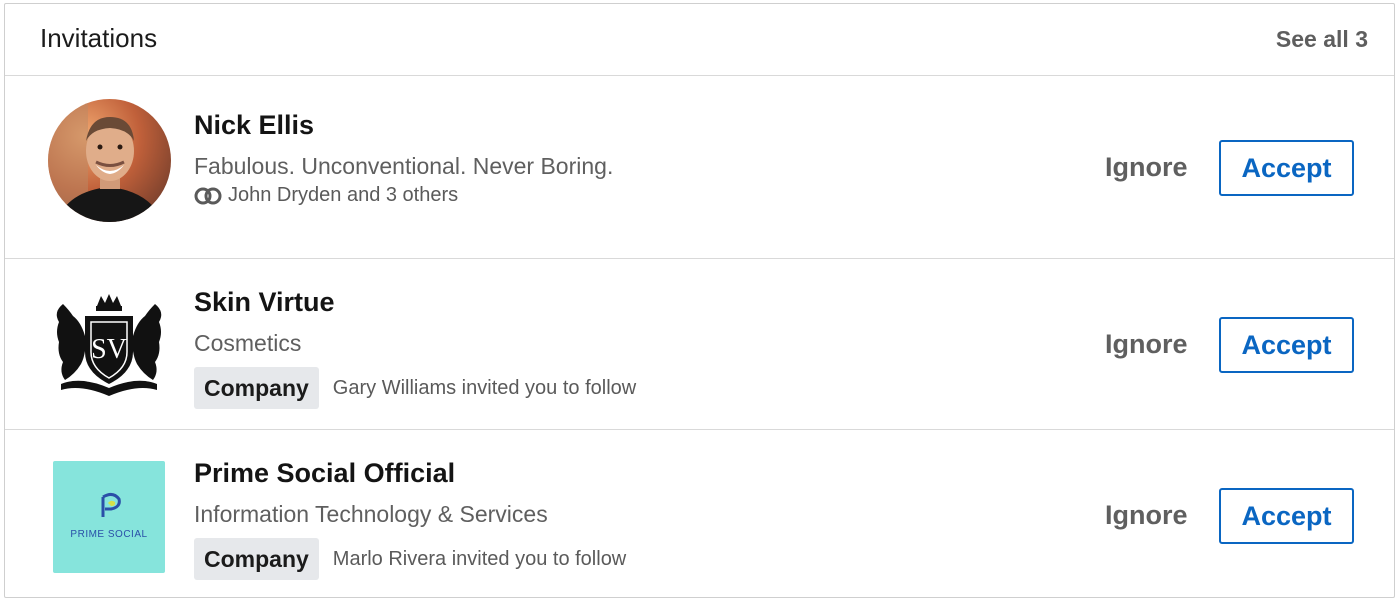 This screenshot has width=1400, height=602. I want to click on invitation-name: Nick Ellis, so click(254, 125).